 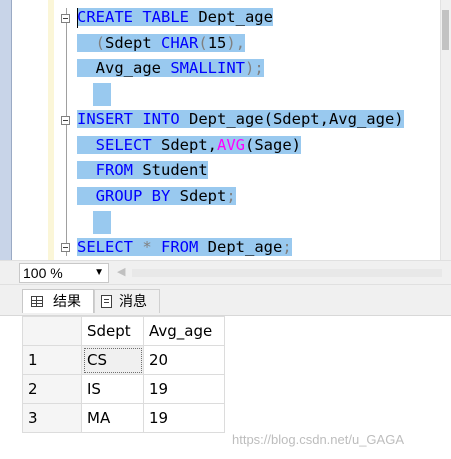 I want to click on zoom-bar: 100 % ▼ ◀, so click(x=225, y=272).